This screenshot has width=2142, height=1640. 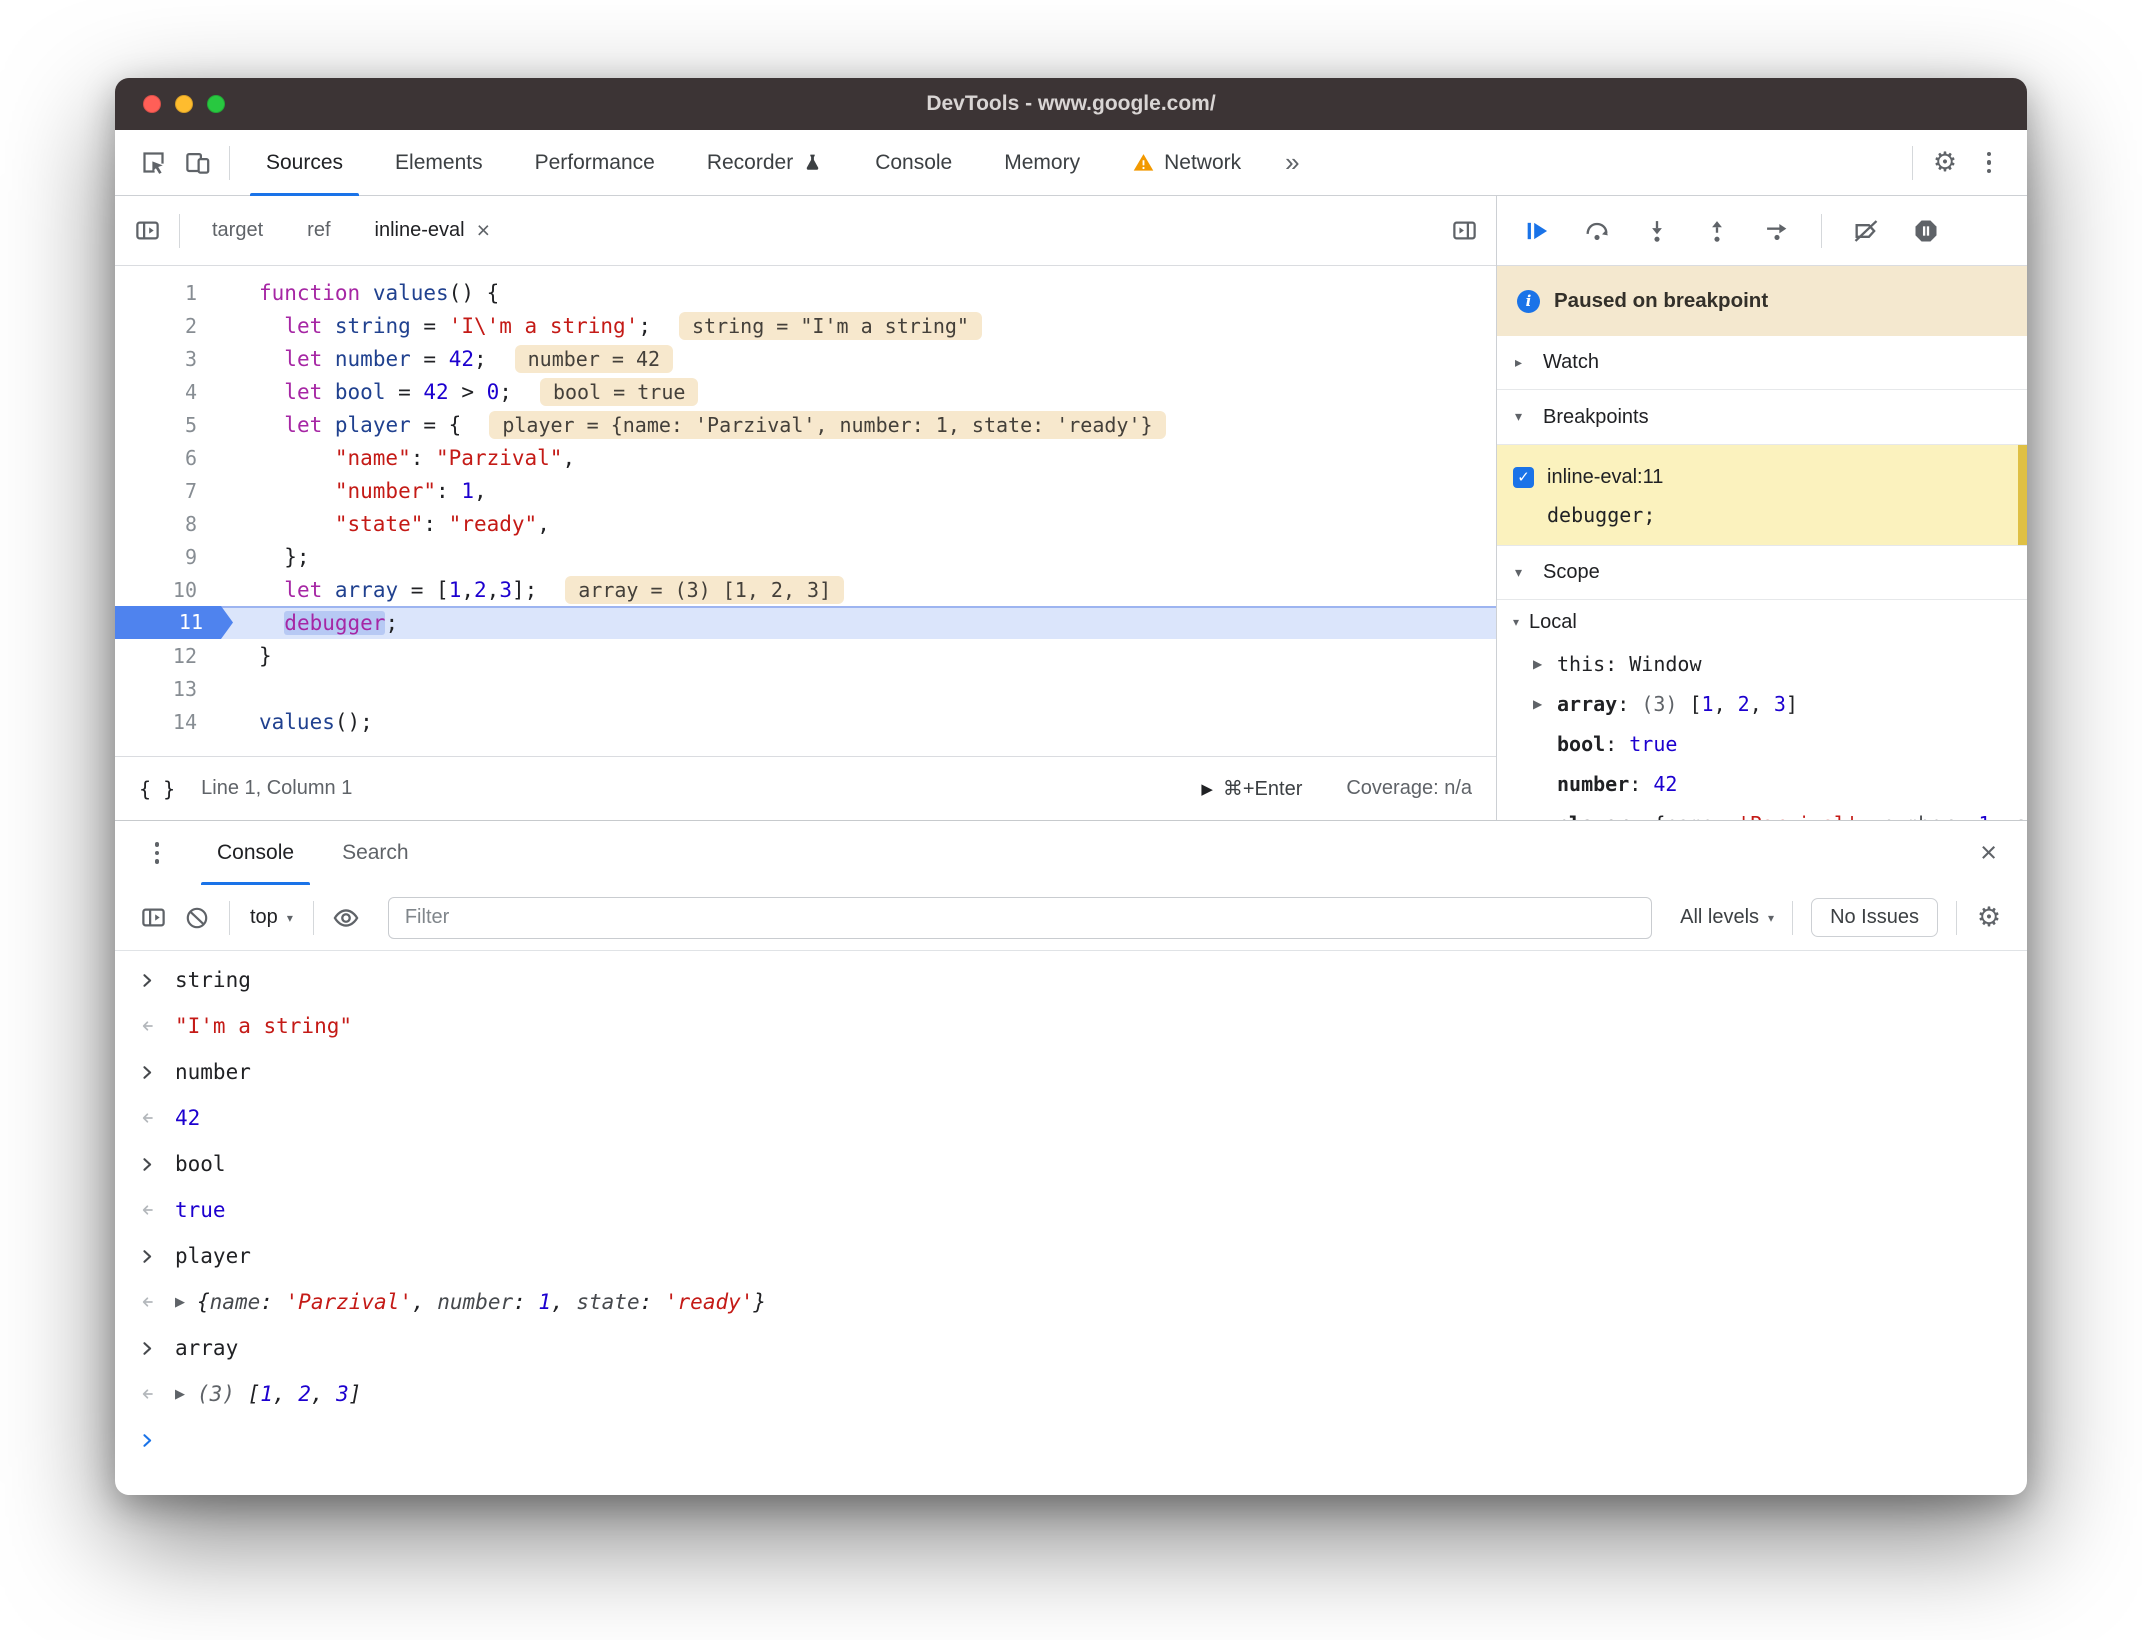 What do you see at coordinates (1866, 231) in the screenshot?
I see `deactivate-breakpoints-button` at bounding box center [1866, 231].